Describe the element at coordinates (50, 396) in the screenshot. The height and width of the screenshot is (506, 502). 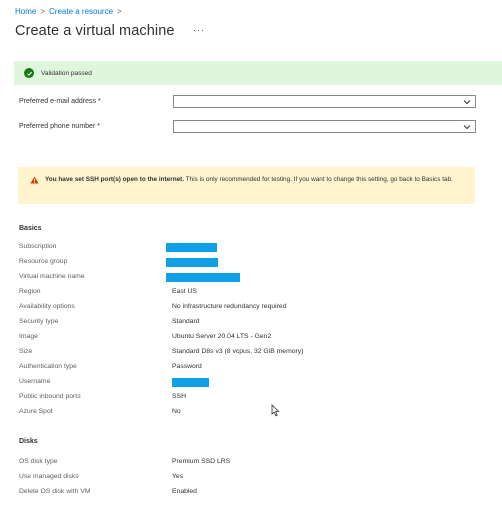
I see `inbound-ports-label: Public inbound ports` at that location.